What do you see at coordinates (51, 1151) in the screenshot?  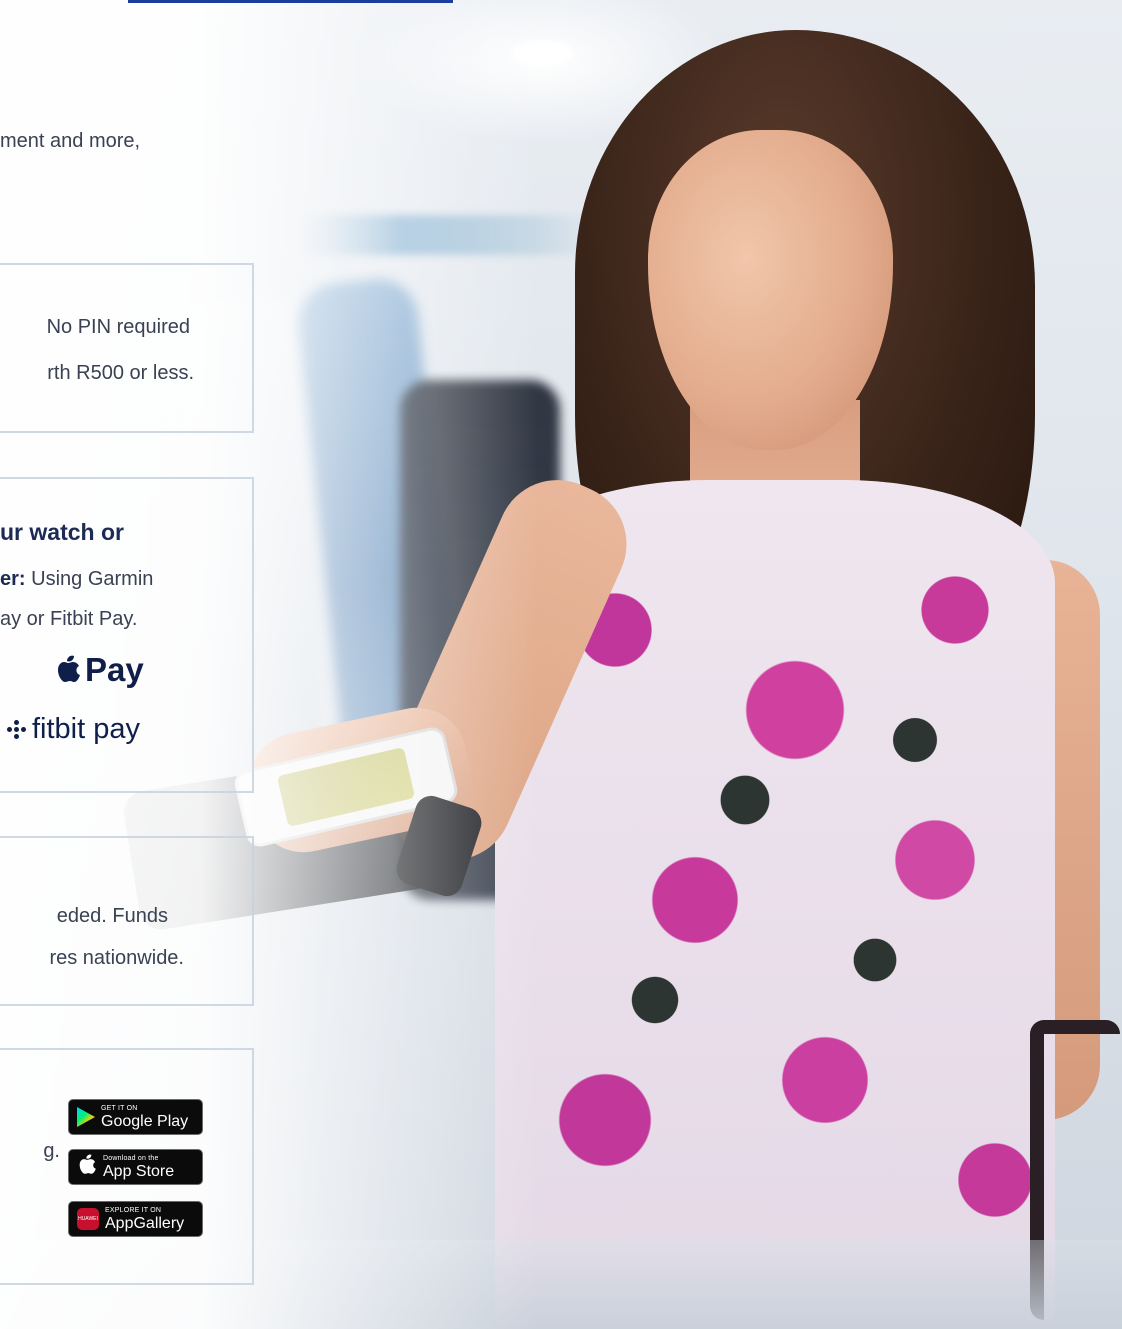 I see `app-line: g.` at bounding box center [51, 1151].